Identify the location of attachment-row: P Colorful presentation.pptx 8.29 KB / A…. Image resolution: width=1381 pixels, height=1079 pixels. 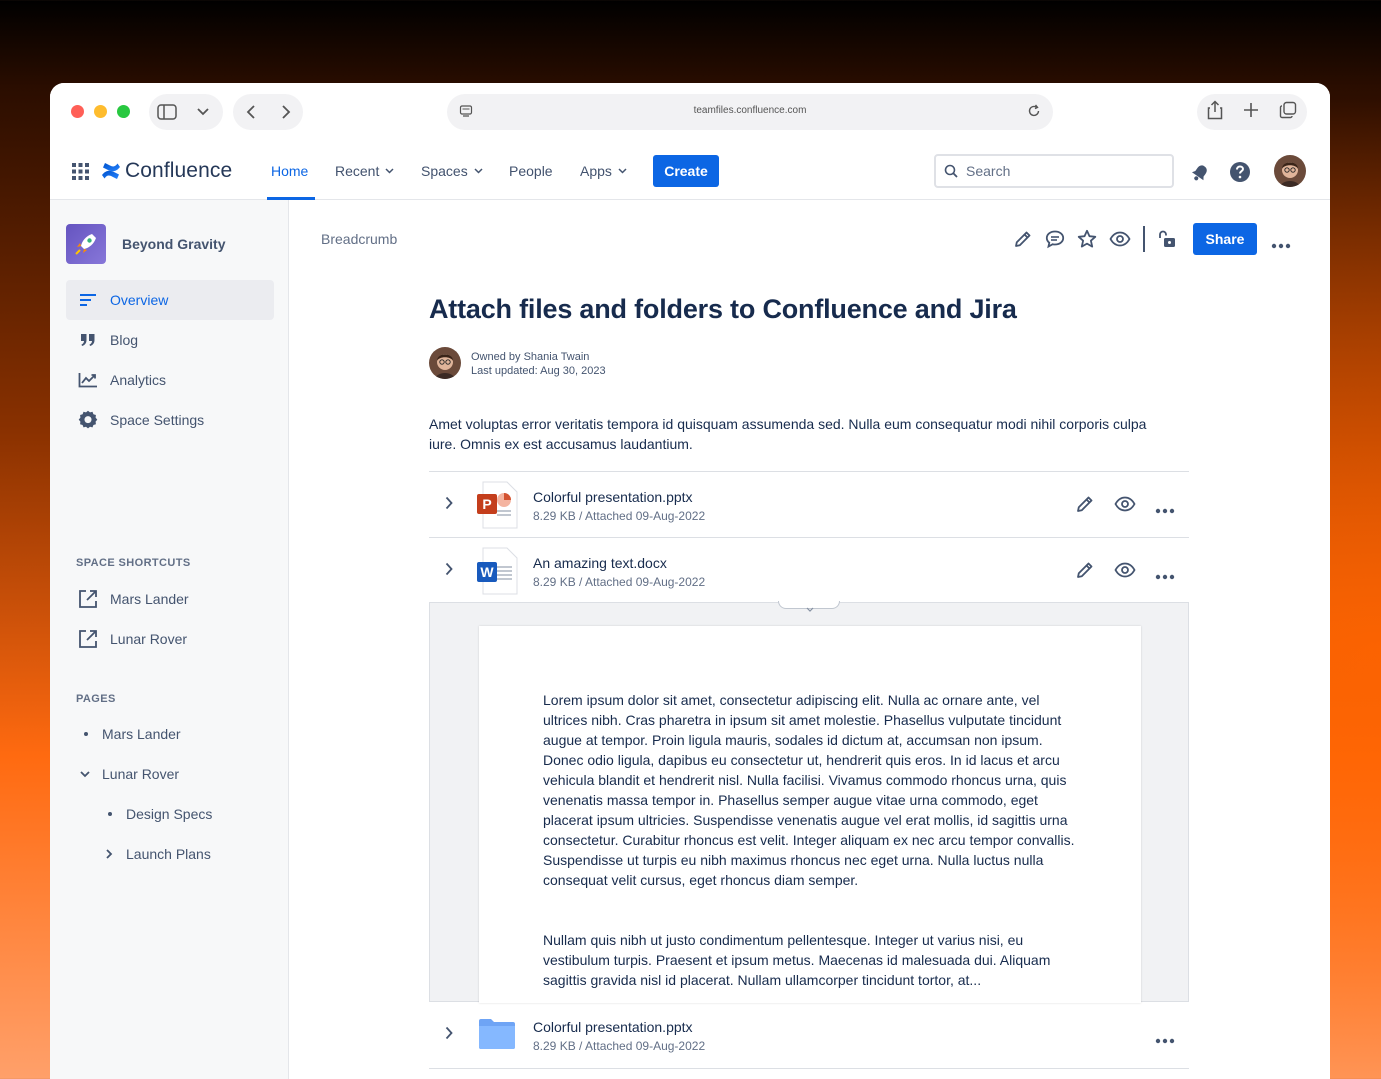
(809, 504).